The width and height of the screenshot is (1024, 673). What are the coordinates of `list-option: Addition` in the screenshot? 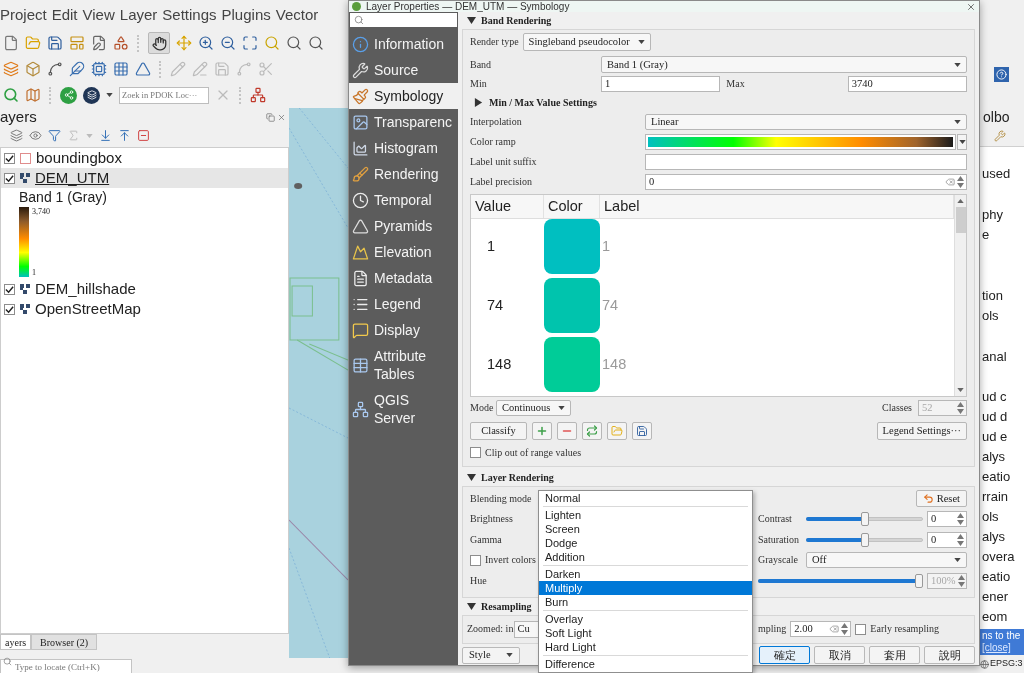 It's located at (645, 557).